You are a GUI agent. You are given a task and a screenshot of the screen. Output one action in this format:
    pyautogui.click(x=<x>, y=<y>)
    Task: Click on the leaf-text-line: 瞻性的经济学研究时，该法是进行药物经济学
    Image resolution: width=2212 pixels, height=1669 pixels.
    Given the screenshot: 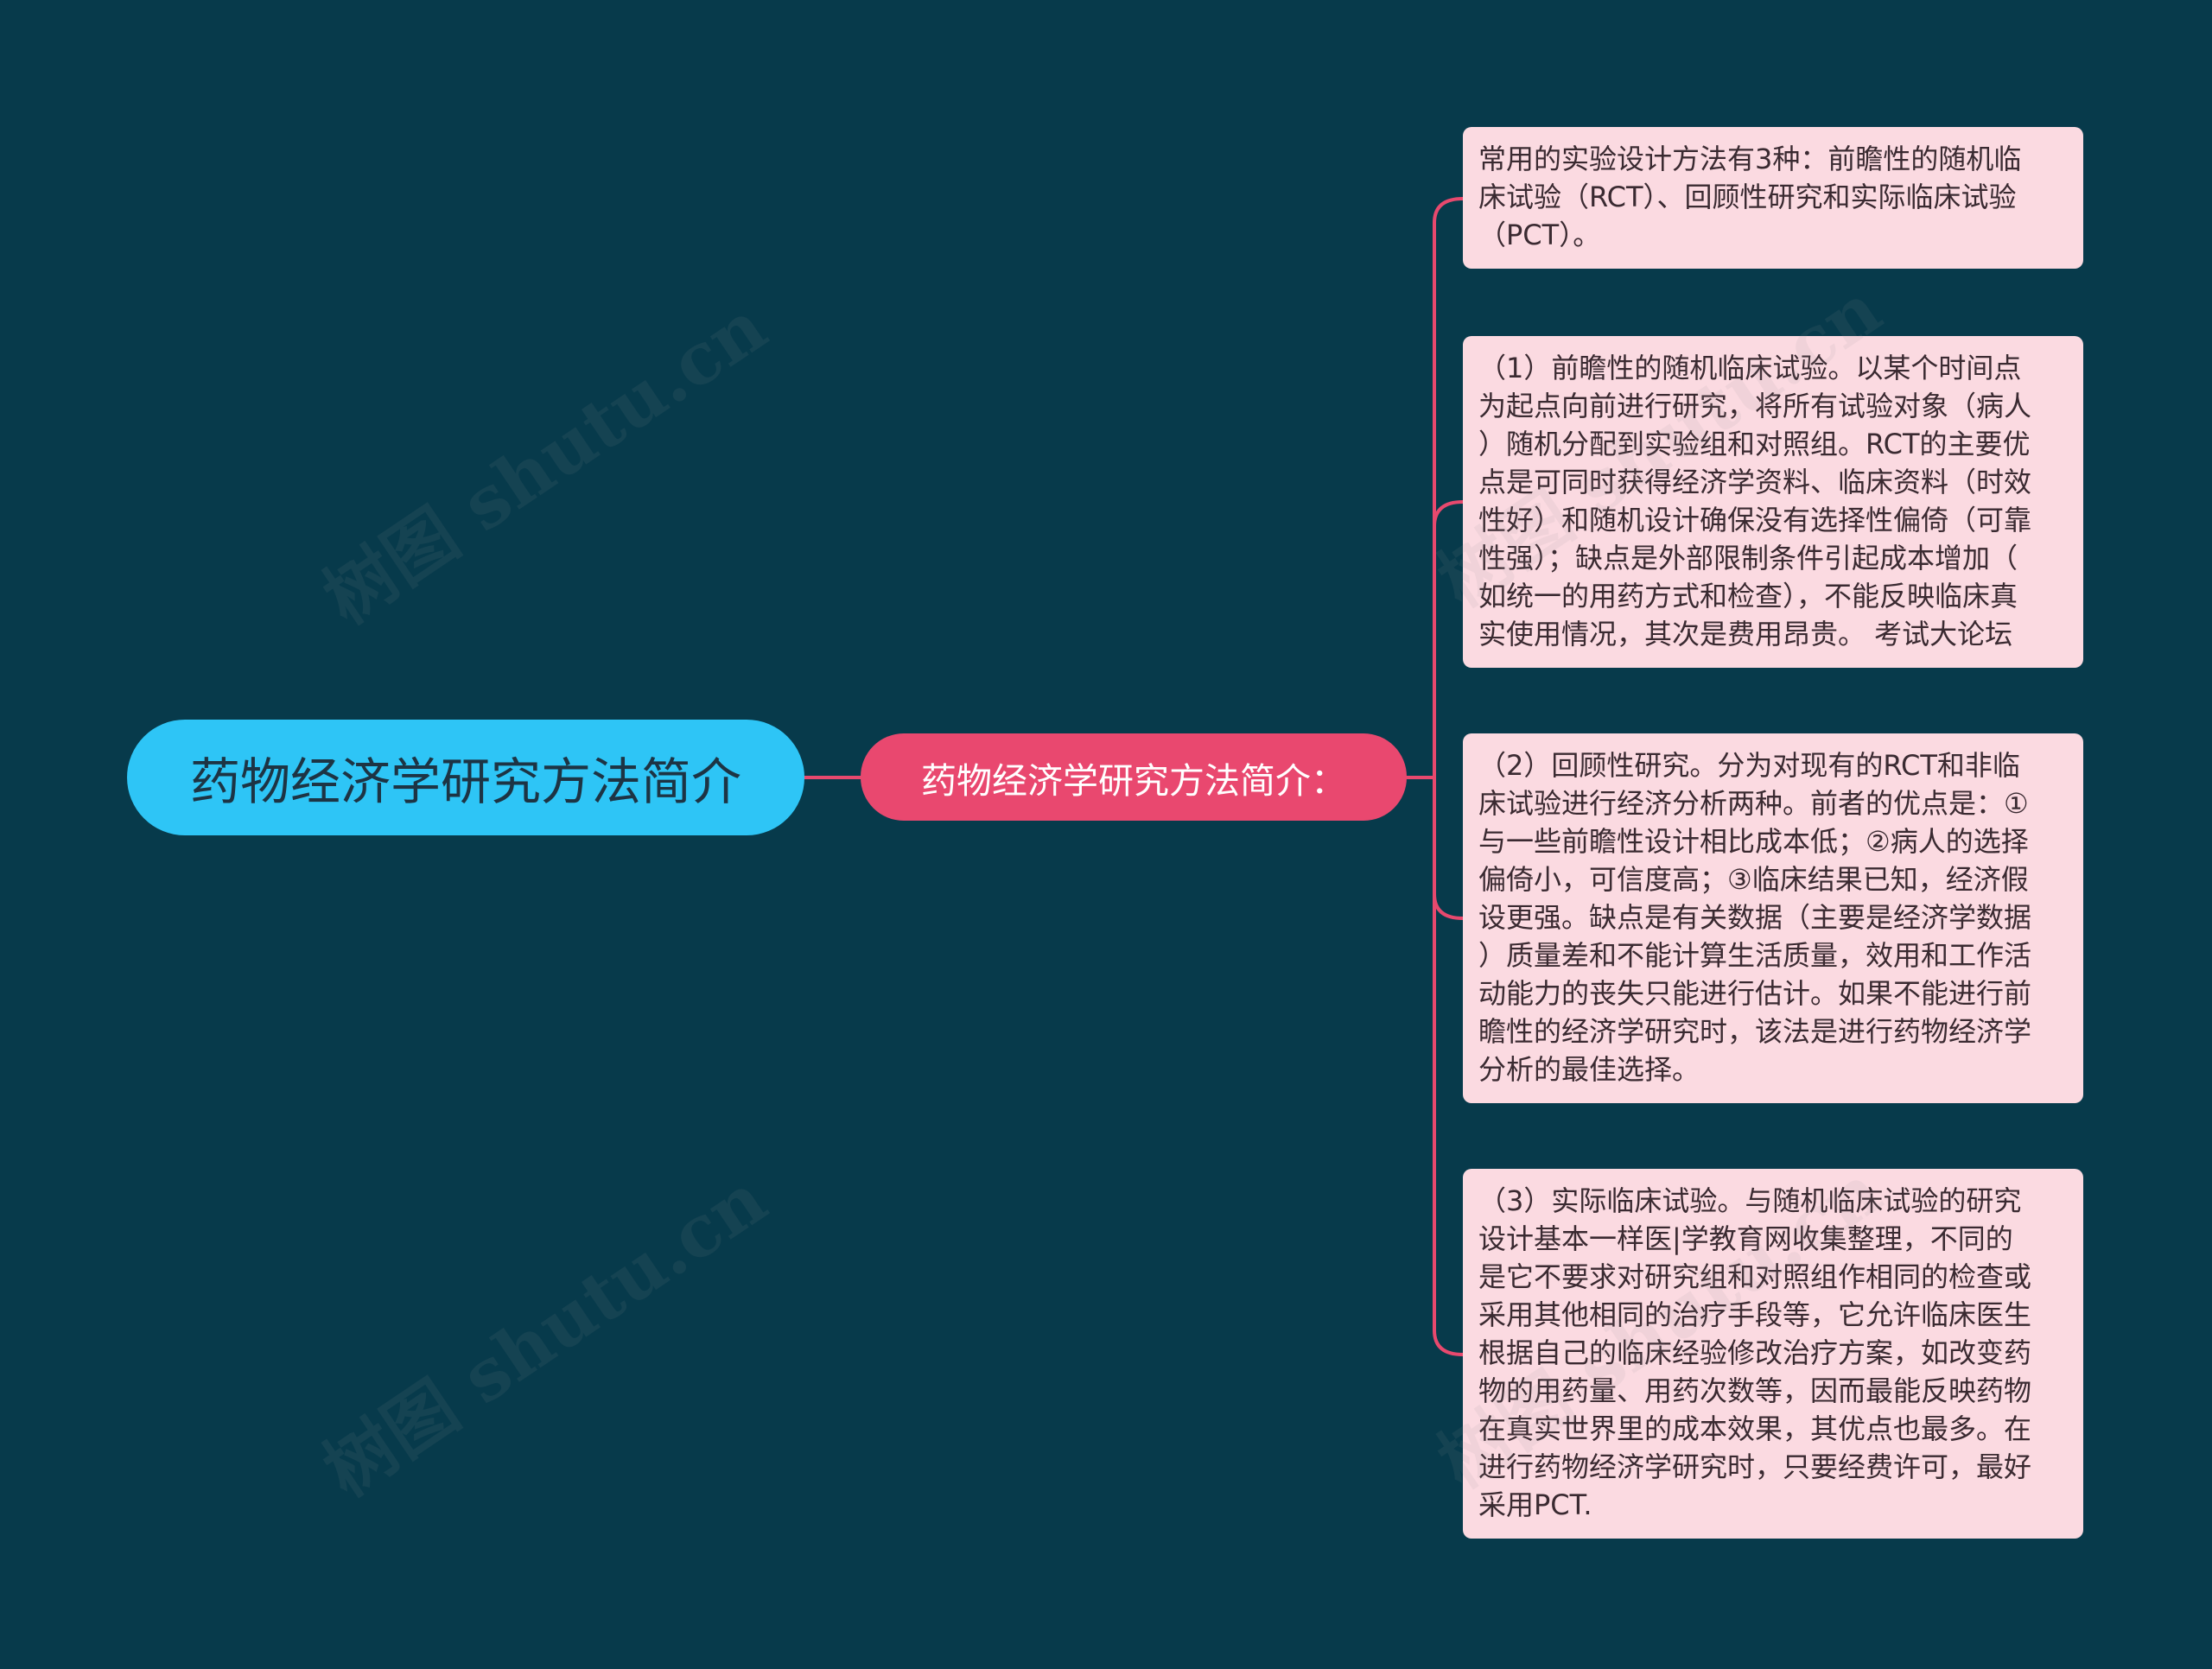 What is the action you would take?
    pyautogui.click(x=1755, y=1031)
    